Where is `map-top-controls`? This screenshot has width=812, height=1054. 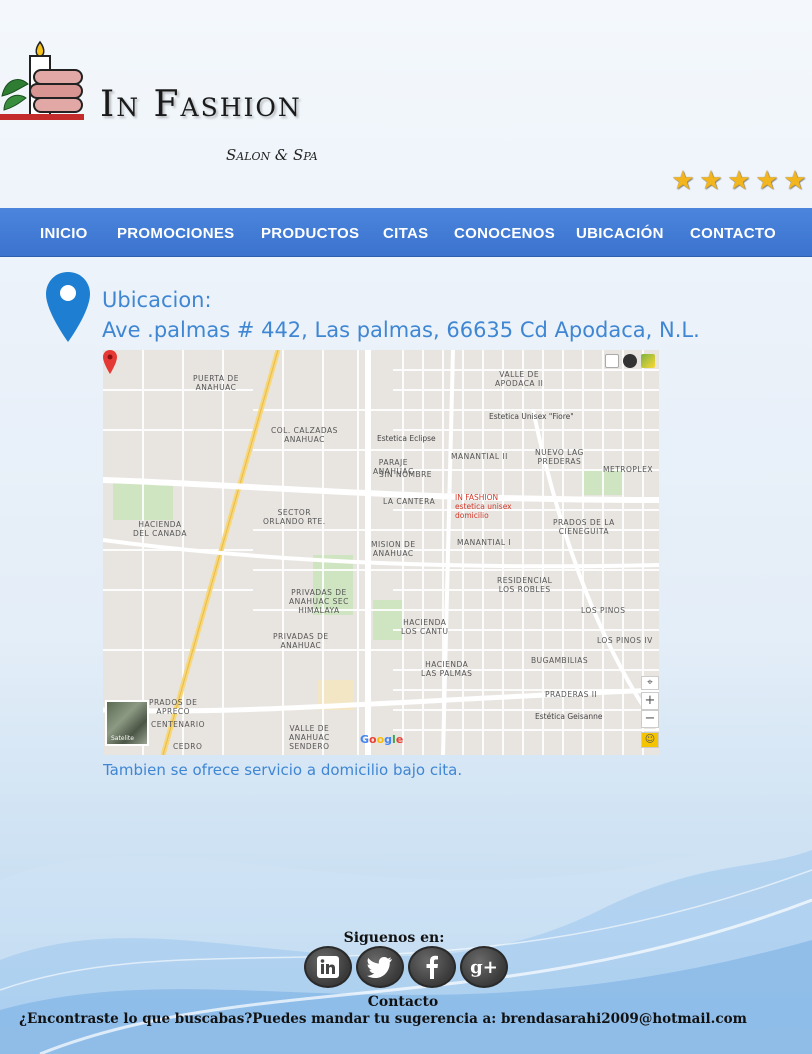 map-top-controls is located at coordinates (630, 361).